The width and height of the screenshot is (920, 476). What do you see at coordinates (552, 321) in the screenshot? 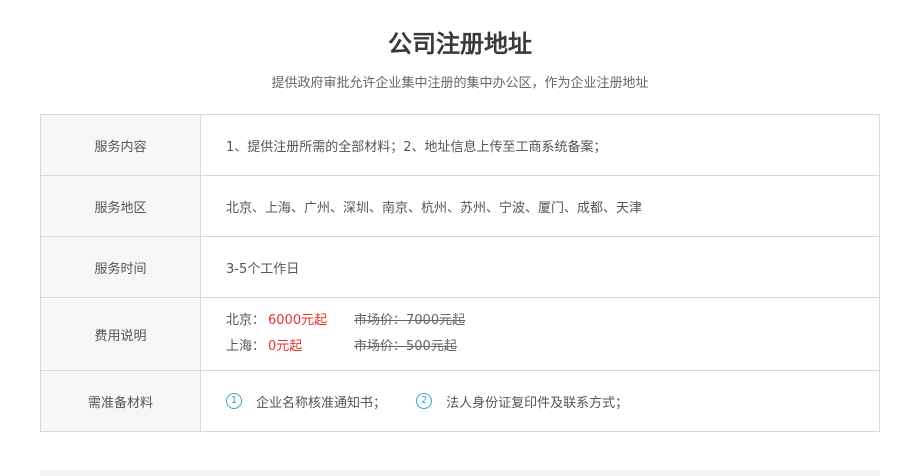
I see `fee-line: 北京： 6000元起 市场价：7000元起` at bounding box center [552, 321].